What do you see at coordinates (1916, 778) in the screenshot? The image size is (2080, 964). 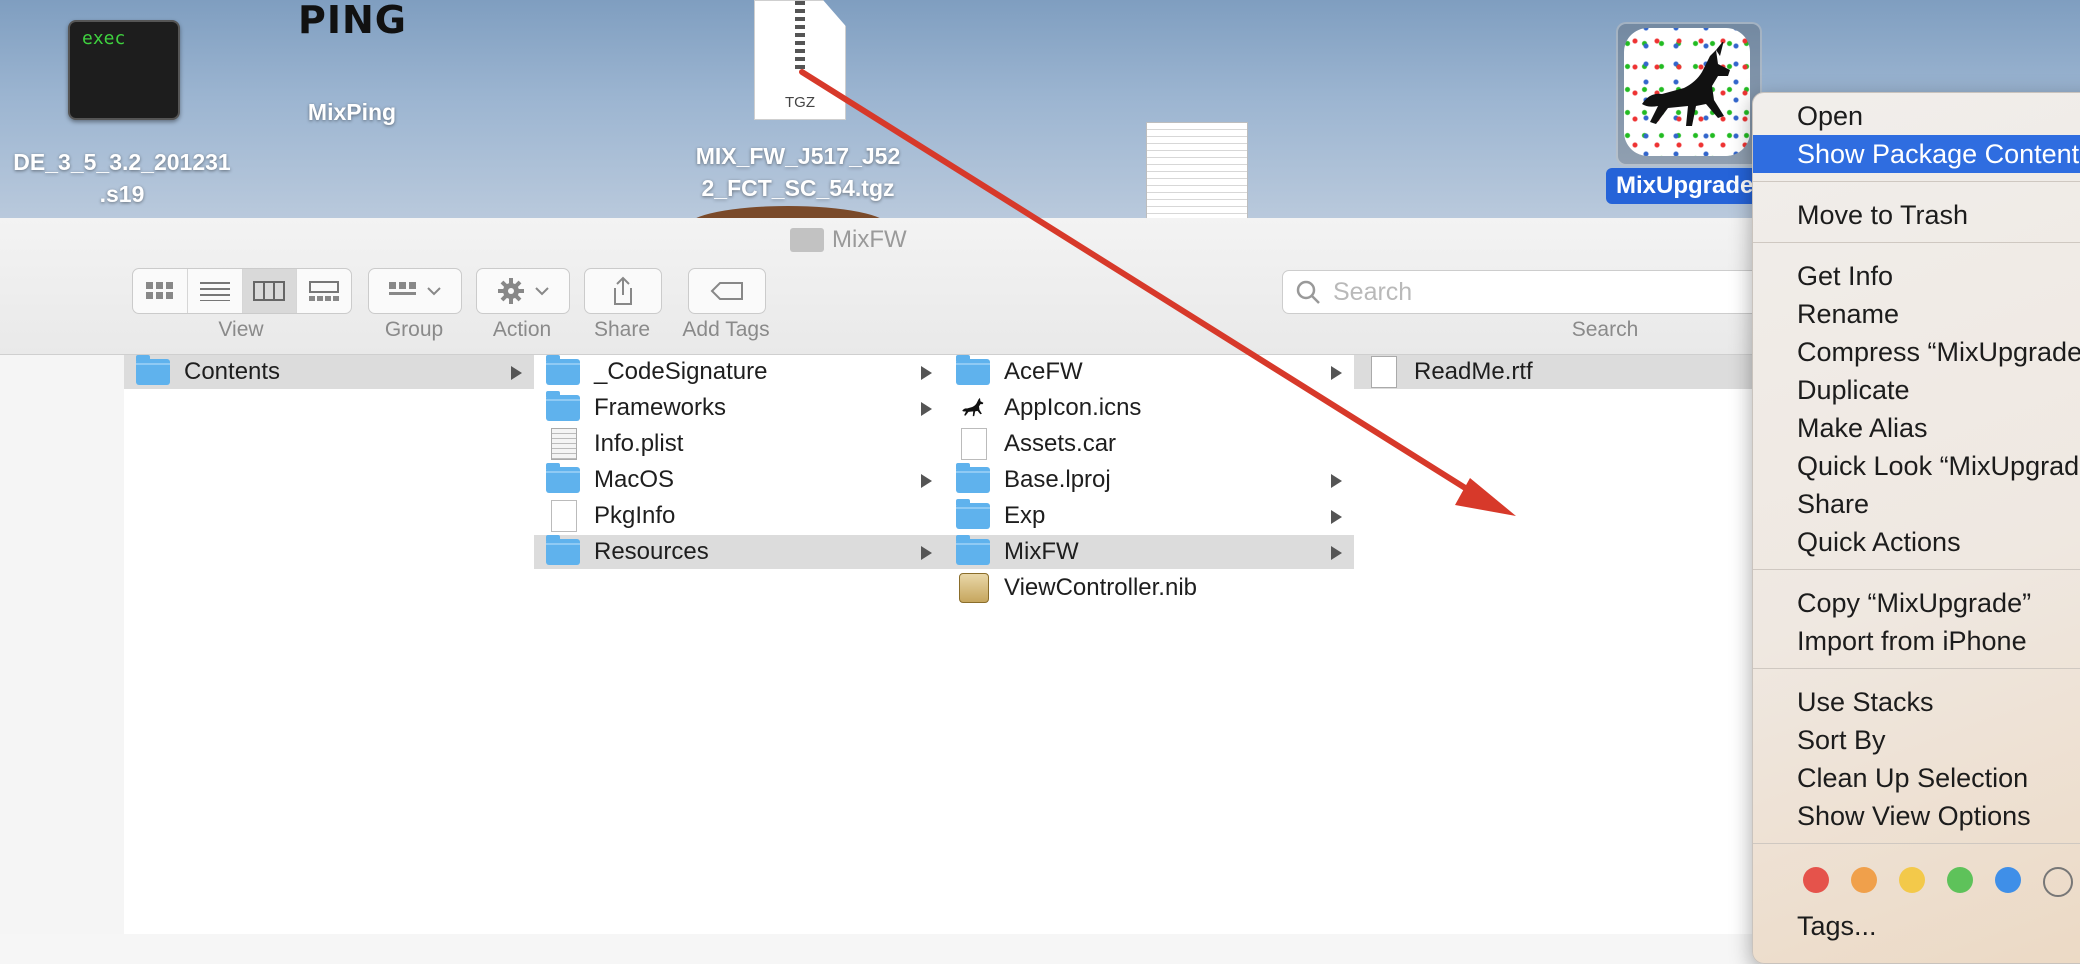 I see `menu-item: Clean Up Selection` at bounding box center [1916, 778].